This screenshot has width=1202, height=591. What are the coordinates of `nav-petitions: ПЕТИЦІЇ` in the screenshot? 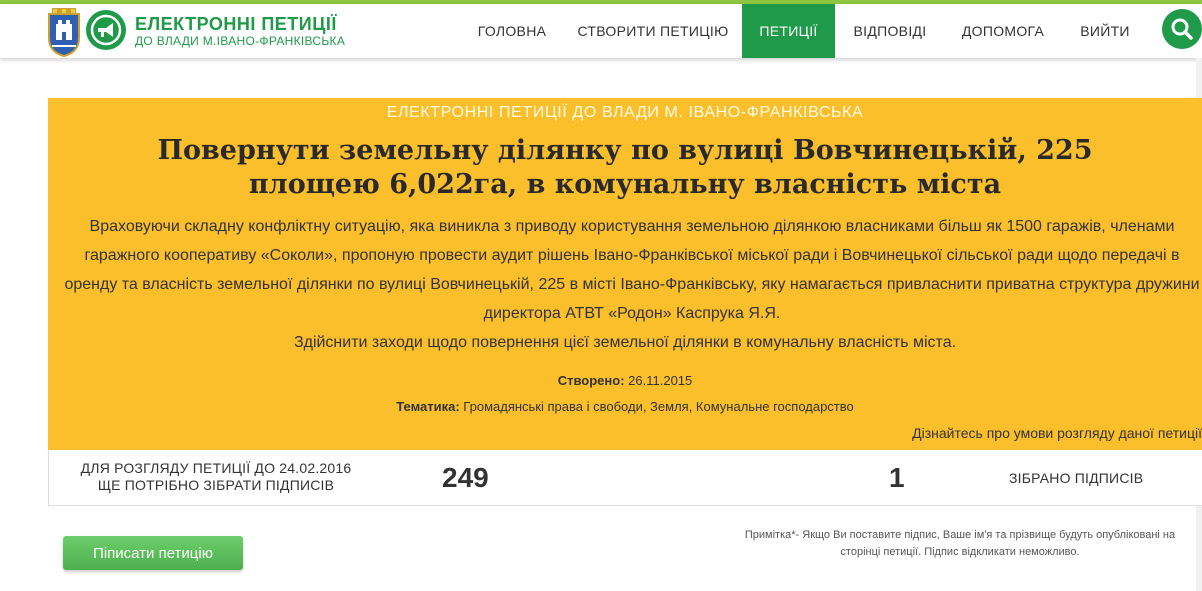 It's located at (788, 31).